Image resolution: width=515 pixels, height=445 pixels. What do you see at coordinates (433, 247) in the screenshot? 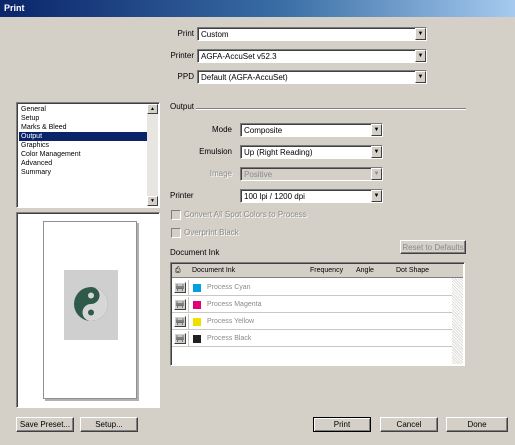
I see `reset-to-defaults-button: Reset to Defaults` at bounding box center [433, 247].